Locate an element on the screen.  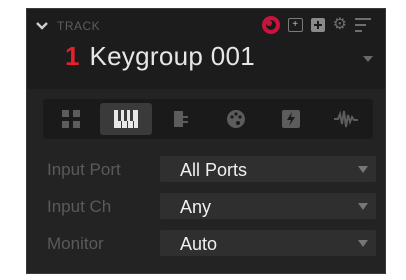
track-name: Keygroup 001 is located at coordinates (172, 56).